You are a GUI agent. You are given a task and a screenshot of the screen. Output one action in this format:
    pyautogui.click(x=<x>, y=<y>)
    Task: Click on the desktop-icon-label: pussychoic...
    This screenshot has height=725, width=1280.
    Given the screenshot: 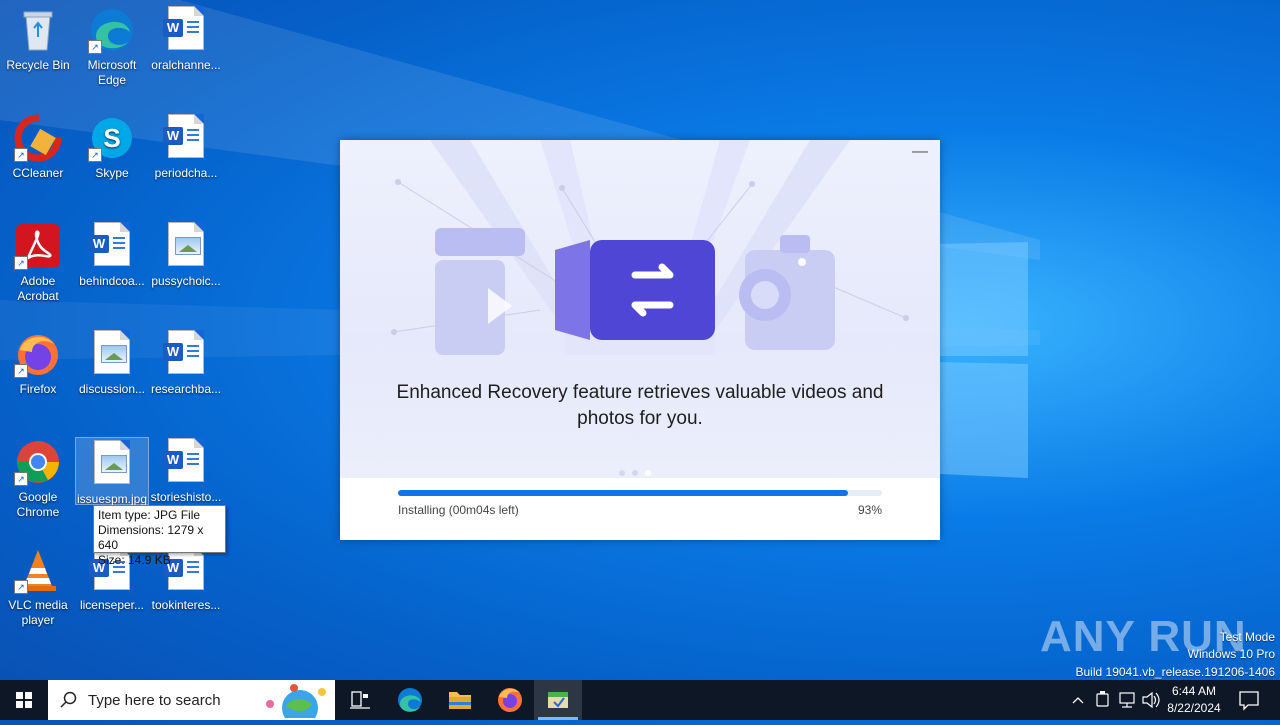 What is the action you would take?
    pyautogui.click(x=186, y=281)
    